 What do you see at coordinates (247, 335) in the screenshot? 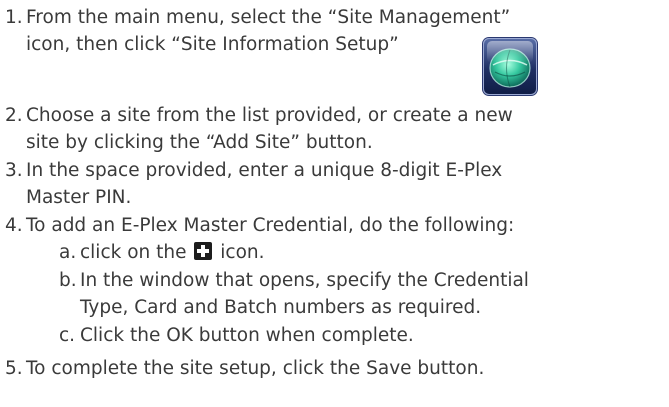
I see `substep-text-line: Click the OK button when complete.` at bounding box center [247, 335].